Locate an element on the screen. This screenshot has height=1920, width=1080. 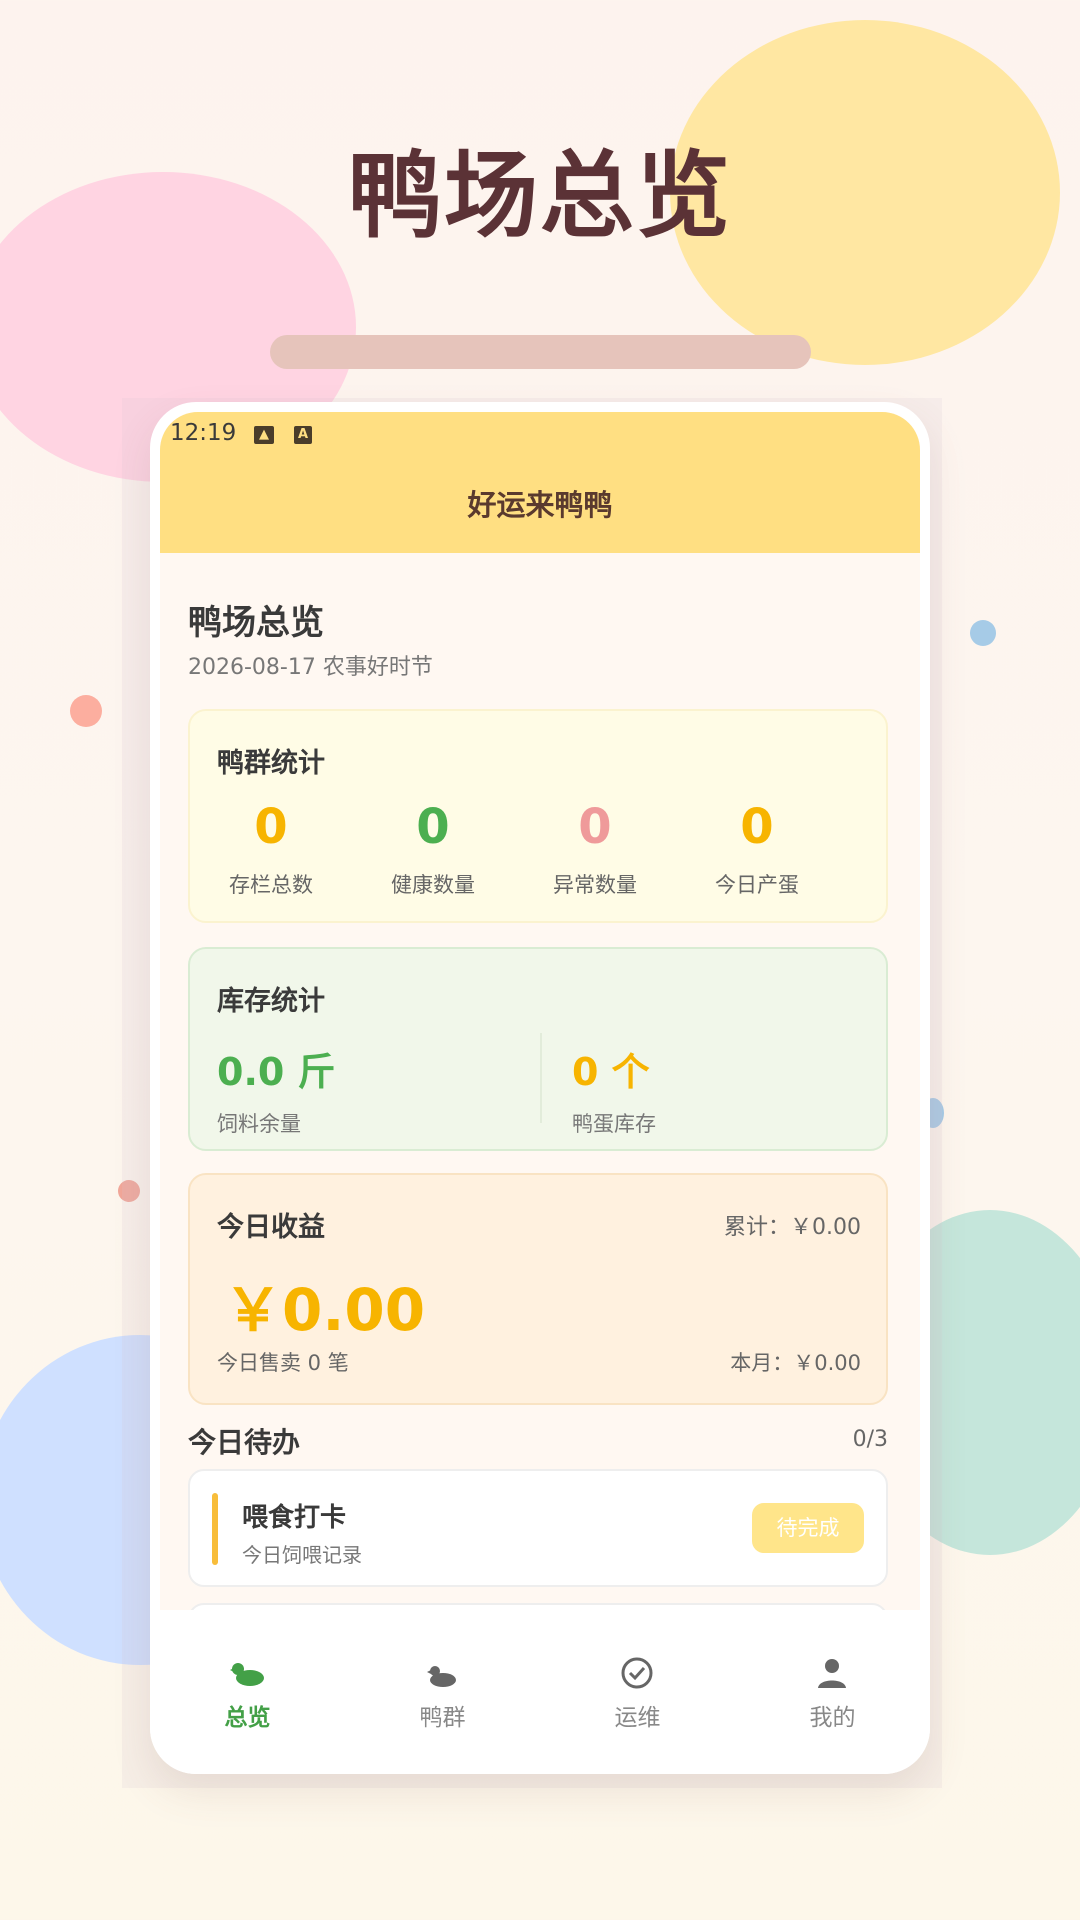
tab-label: 鸭群 is located at coordinates (442, 1718).